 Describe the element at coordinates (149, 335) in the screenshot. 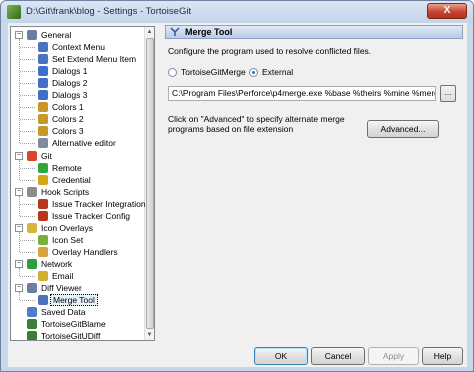

I see `scroll-down-arrow-icon: ▼` at that location.